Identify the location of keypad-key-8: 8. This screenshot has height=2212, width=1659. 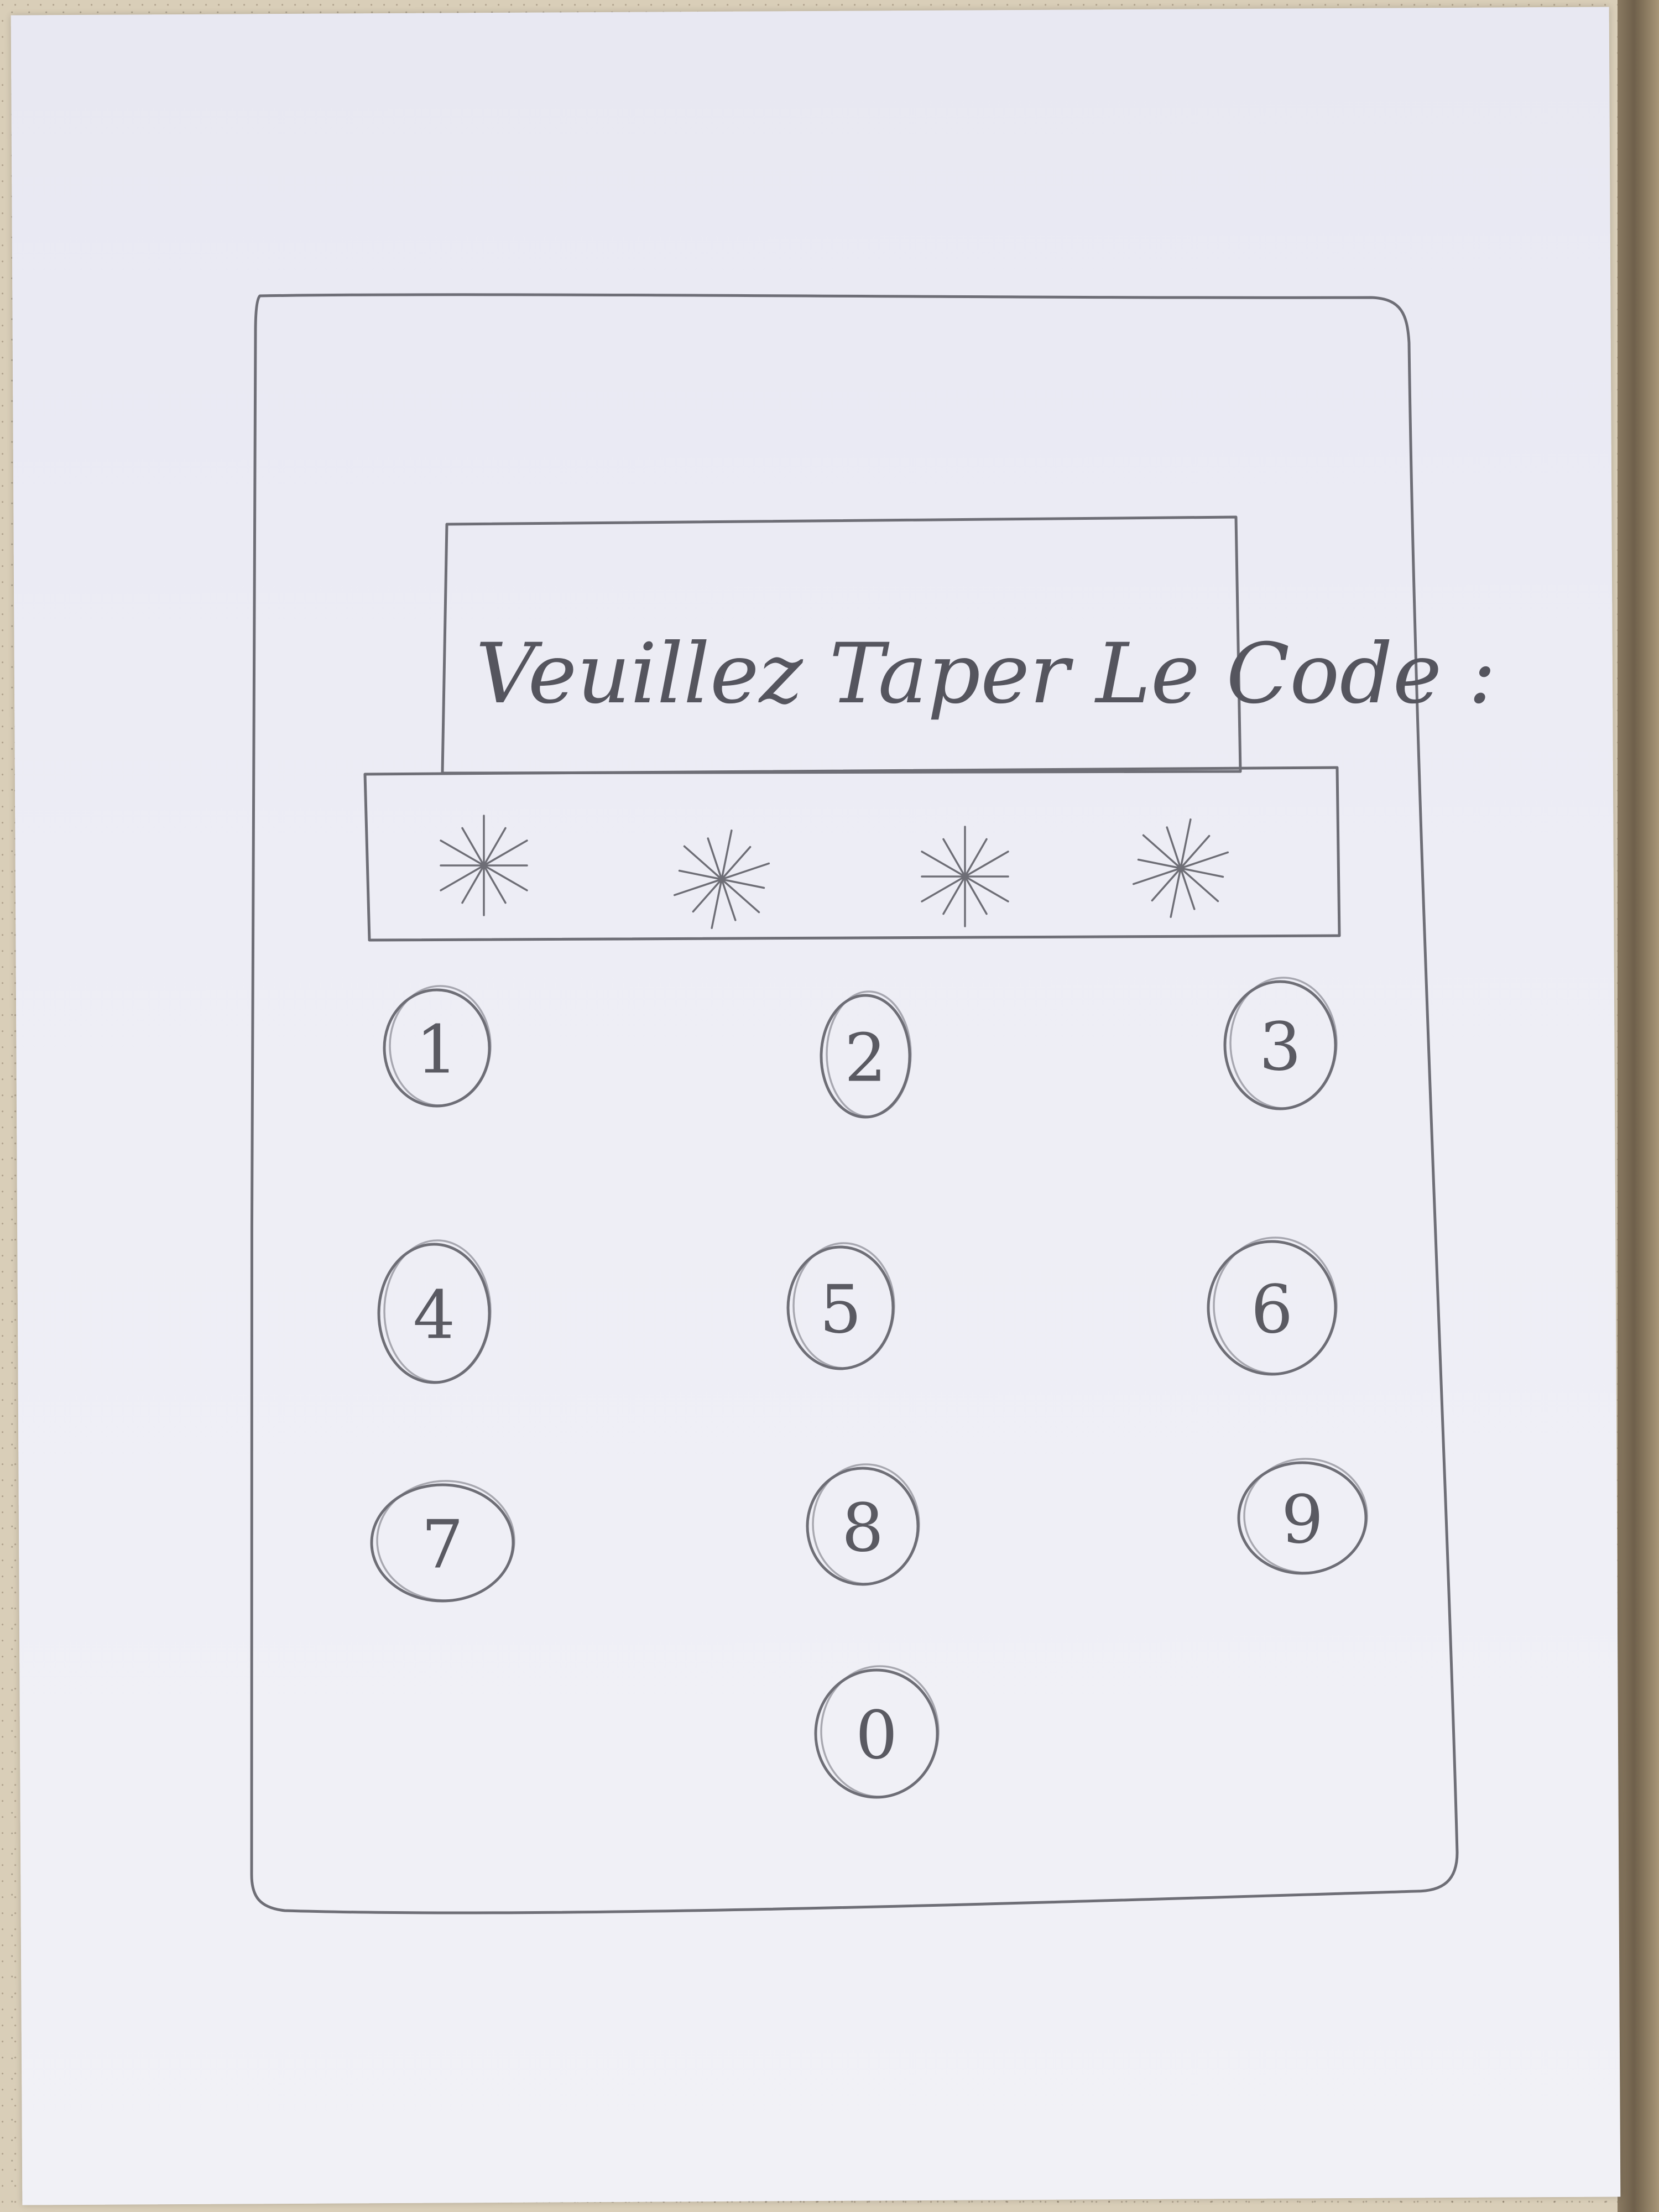
(863, 1524).